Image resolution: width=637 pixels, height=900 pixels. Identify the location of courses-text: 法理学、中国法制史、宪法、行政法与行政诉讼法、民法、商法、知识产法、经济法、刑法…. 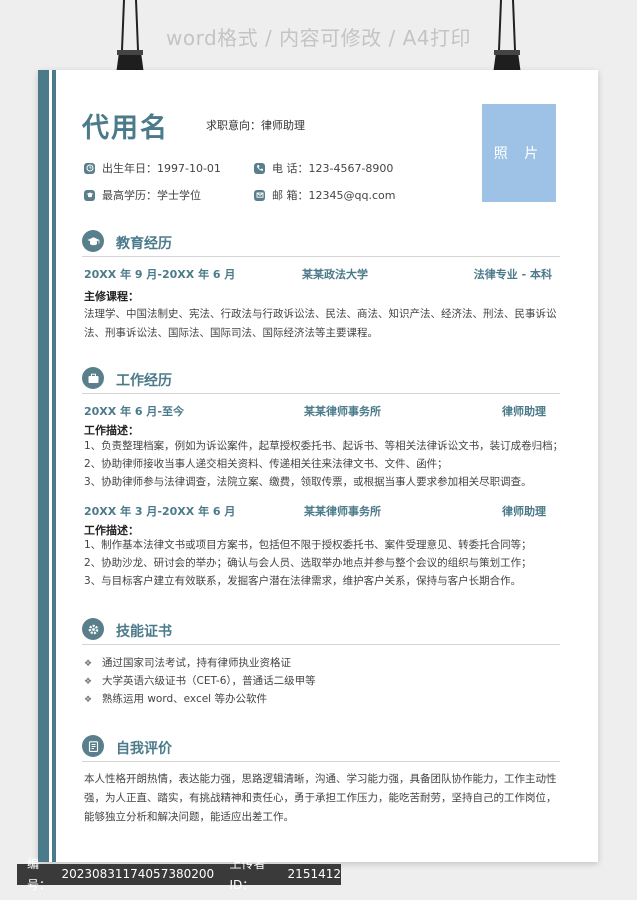
(320, 323).